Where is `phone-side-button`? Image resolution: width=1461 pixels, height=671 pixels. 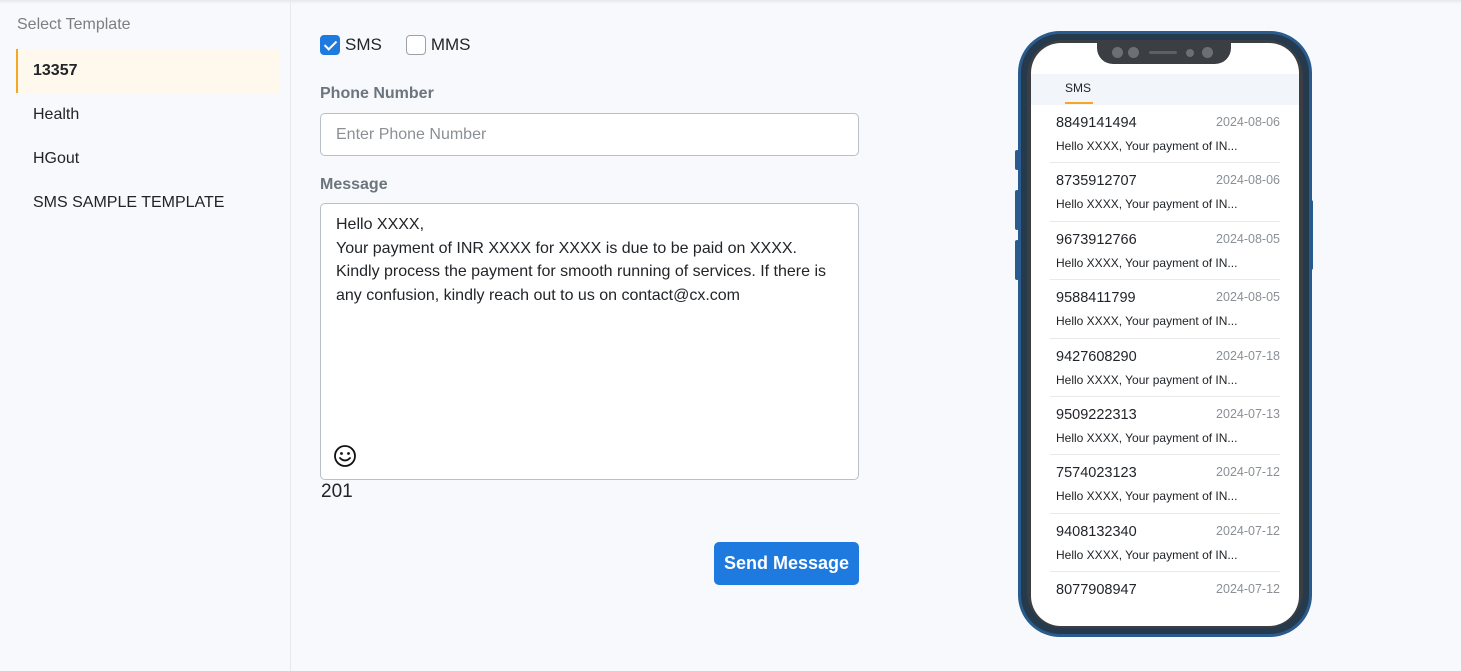 phone-side-button is located at coordinates (1017, 160).